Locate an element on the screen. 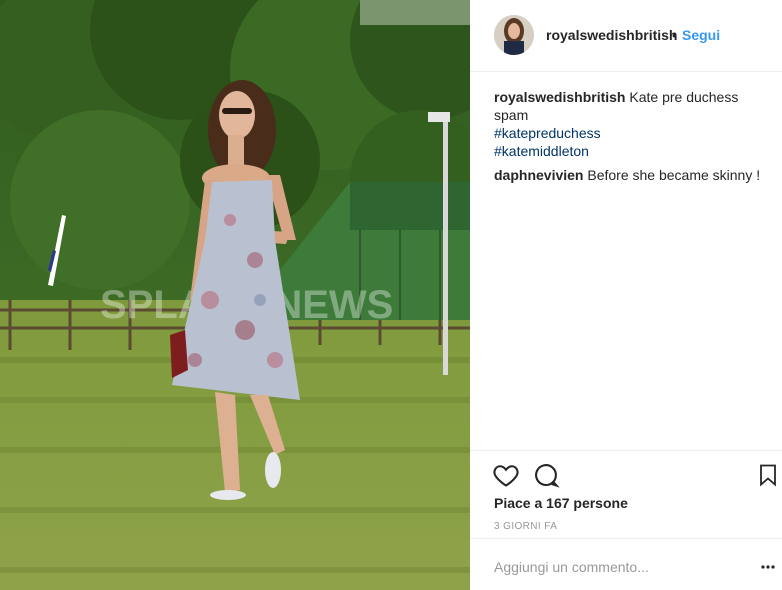 The height and width of the screenshot is (590, 782). comment-item: daphnevivien Before she became skinny ! is located at coordinates (632, 175).